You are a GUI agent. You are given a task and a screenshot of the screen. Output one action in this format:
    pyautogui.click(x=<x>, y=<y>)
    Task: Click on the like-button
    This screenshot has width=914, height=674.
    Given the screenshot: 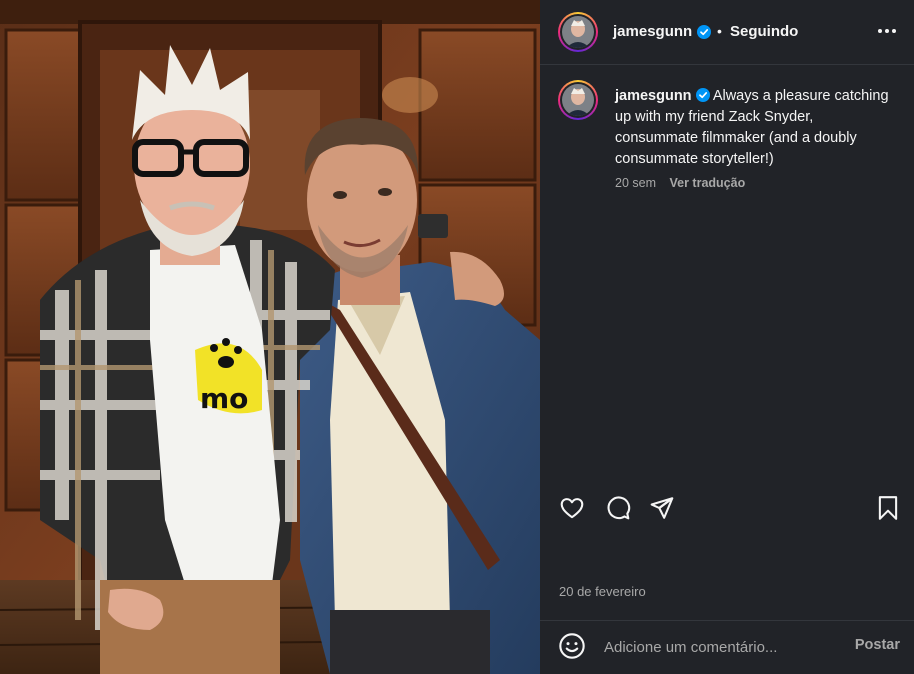 What is the action you would take?
    pyautogui.click(x=572, y=508)
    